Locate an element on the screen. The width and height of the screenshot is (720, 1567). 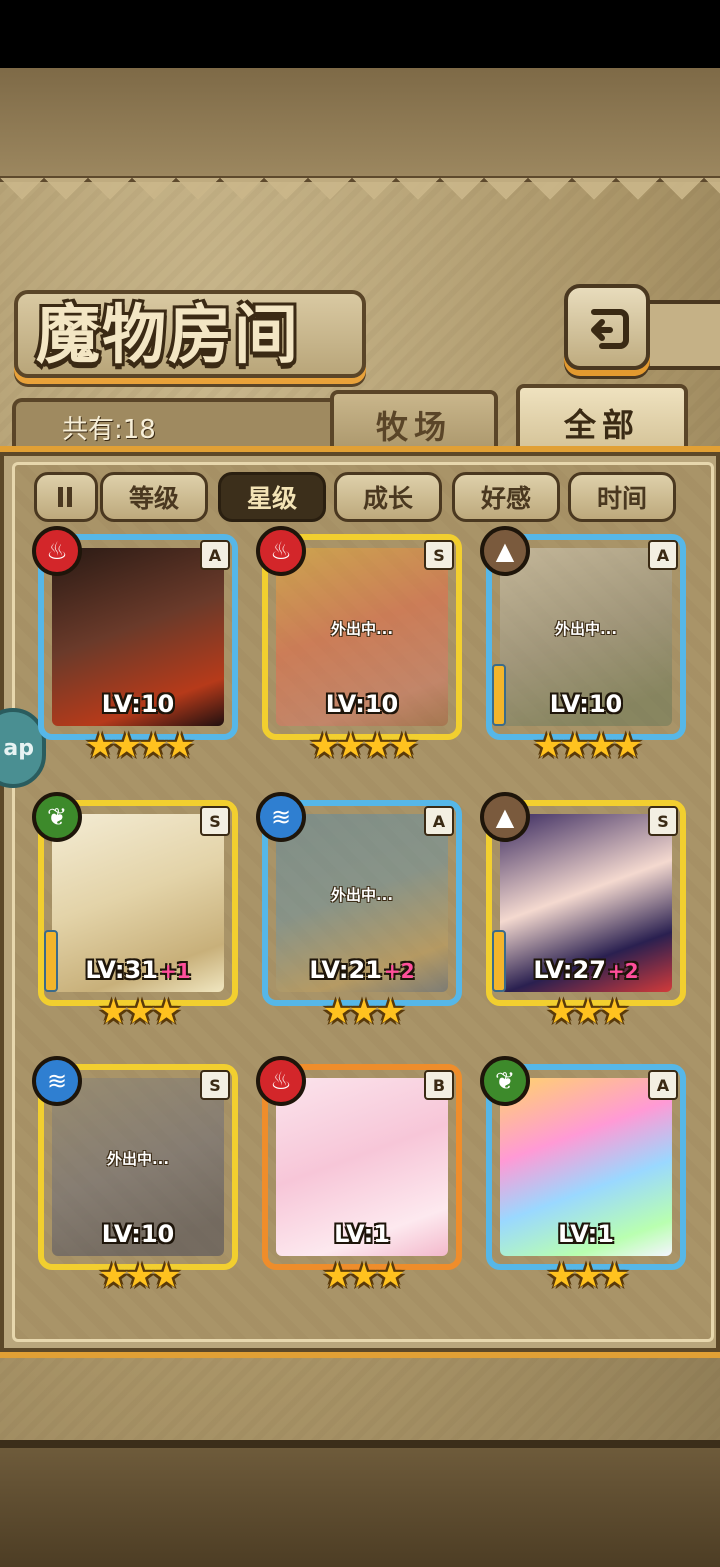
level-bonus: +1 is located at coordinates (175, 971).